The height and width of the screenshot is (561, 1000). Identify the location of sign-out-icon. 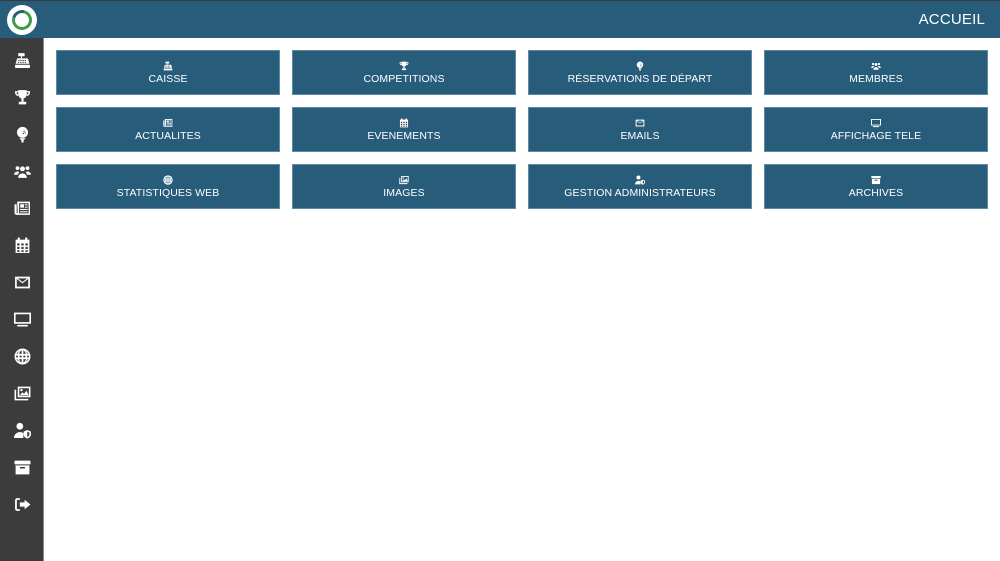
(22, 504).